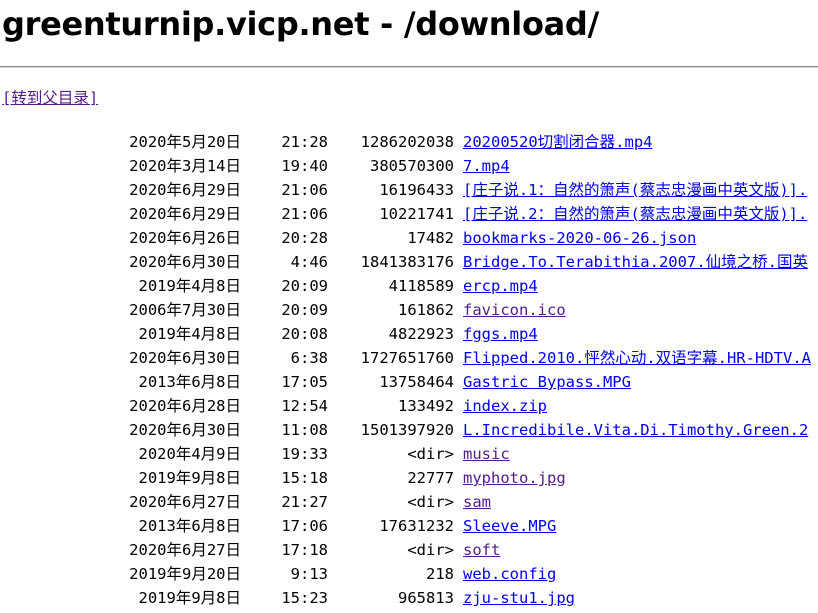  What do you see at coordinates (304, 238) in the screenshot?
I see `file-time: 20:28` at bounding box center [304, 238].